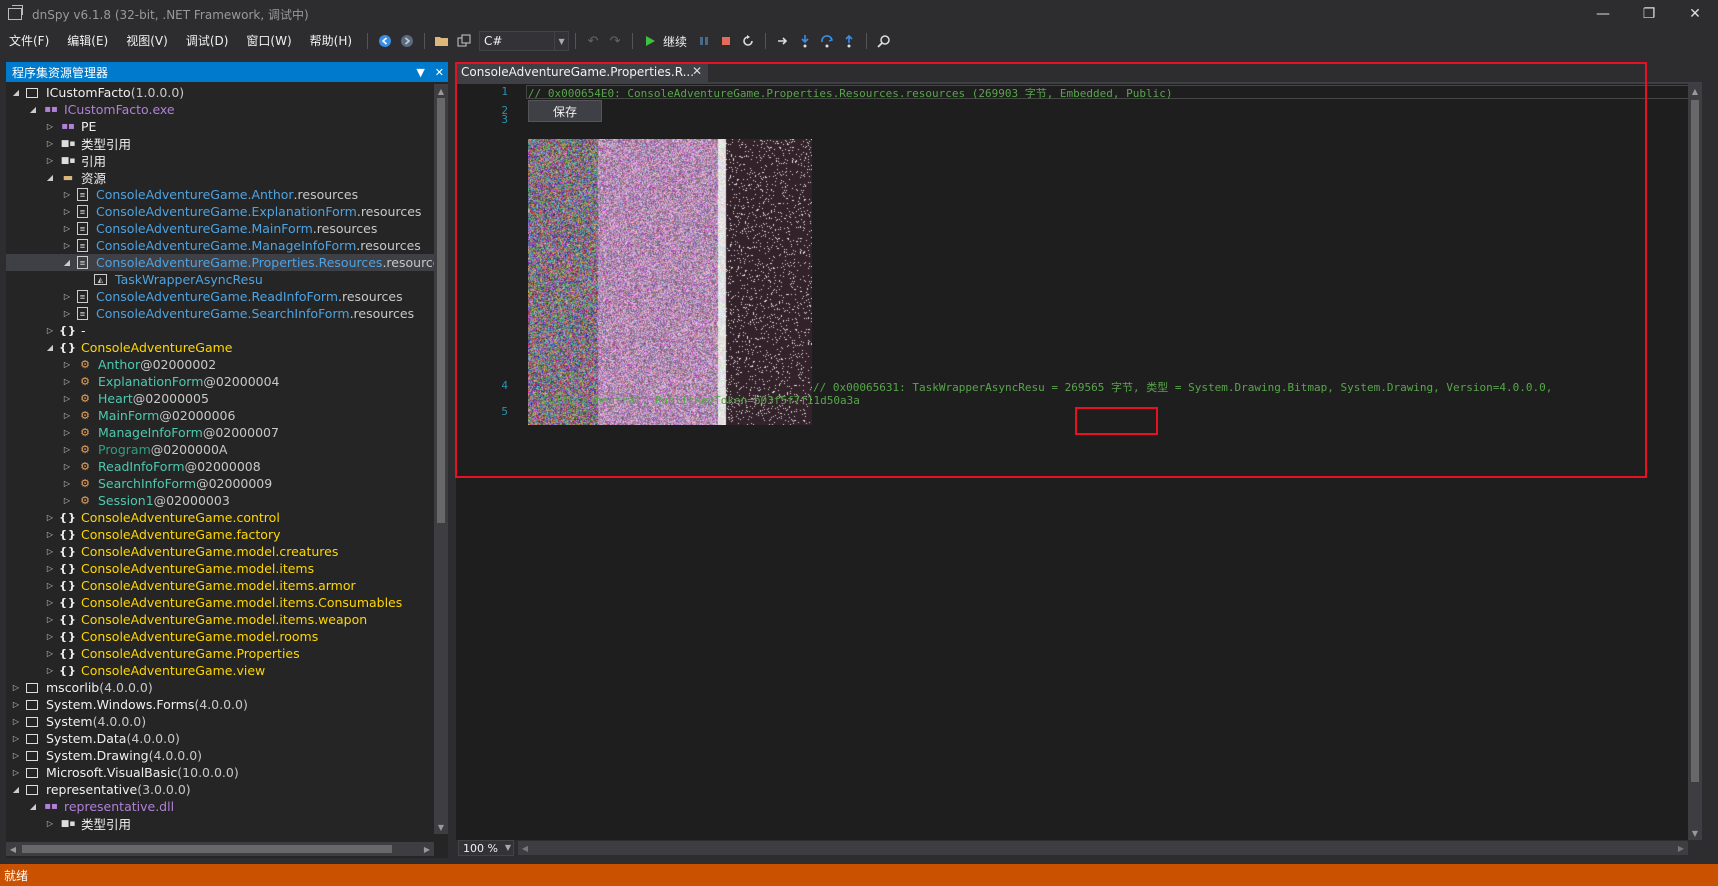 Image resolution: width=1718 pixels, height=886 pixels. What do you see at coordinates (220, 806) in the screenshot?
I see `tree-item: ◢ ▪▪ representative.dll` at bounding box center [220, 806].